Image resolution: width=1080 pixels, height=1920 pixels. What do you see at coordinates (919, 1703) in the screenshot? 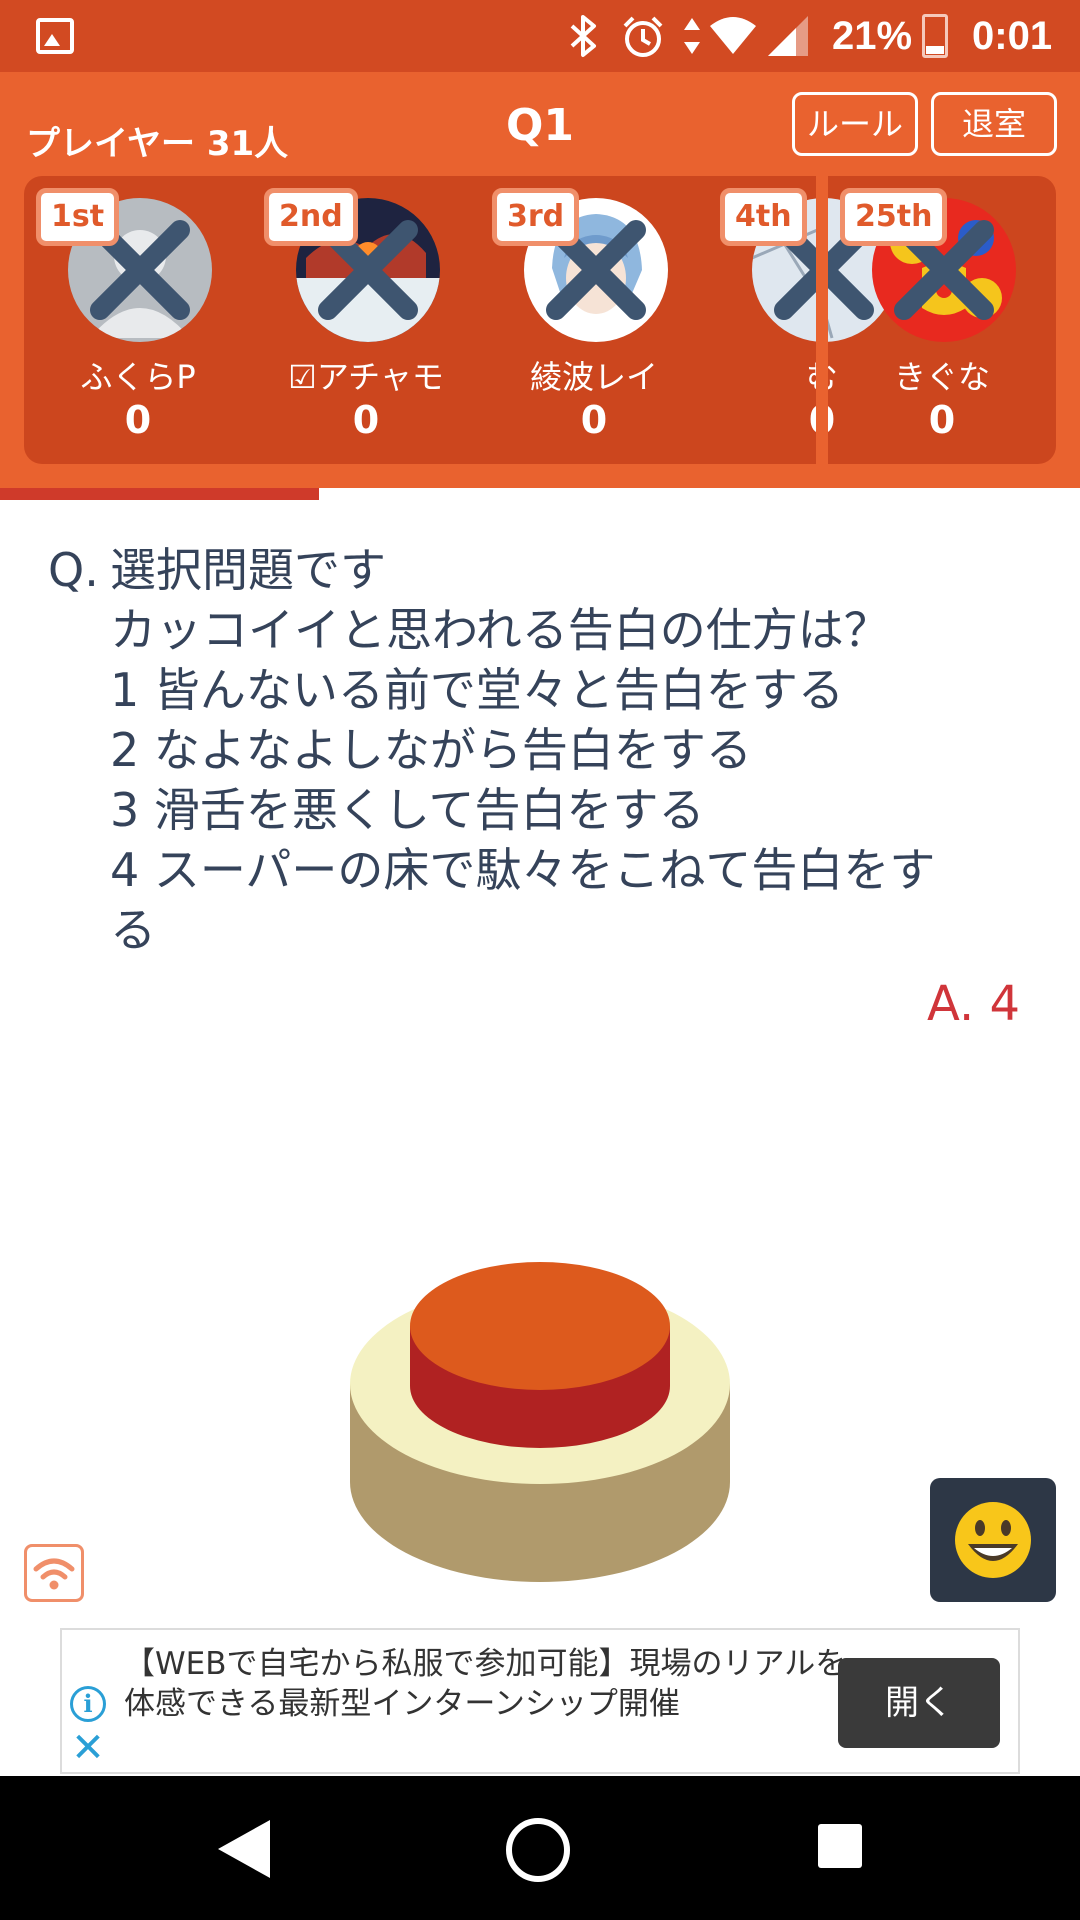
I see `ad-open-button: 開く` at bounding box center [919, 1703].